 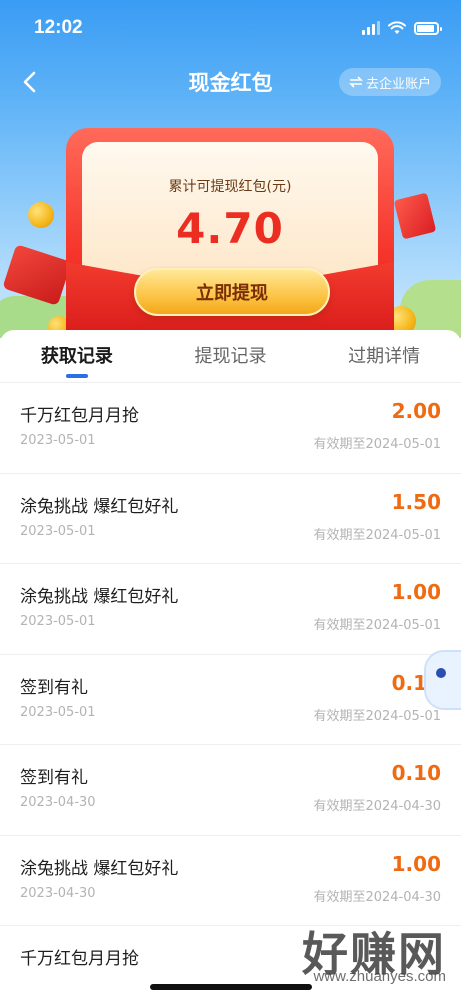 I want to click on red-envelope-card: 累计可提现红包(元) 4.70 立即提现, so click(x=230, y=233).